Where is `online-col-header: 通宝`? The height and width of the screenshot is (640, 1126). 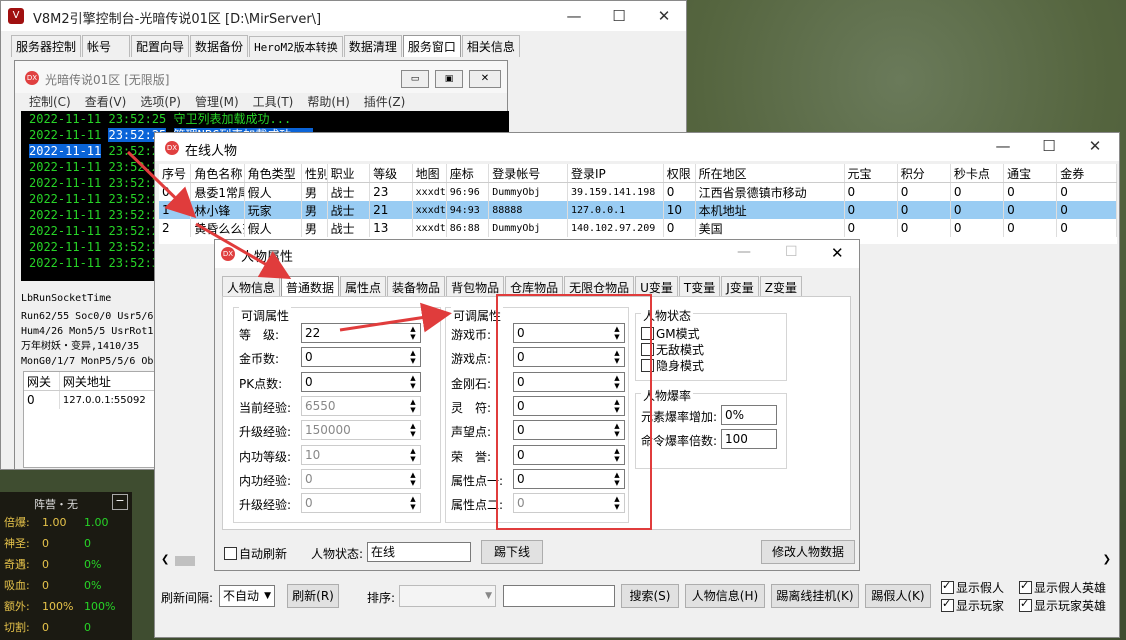
online-col-header: 通宝 is located at coordinates (1030, 173).